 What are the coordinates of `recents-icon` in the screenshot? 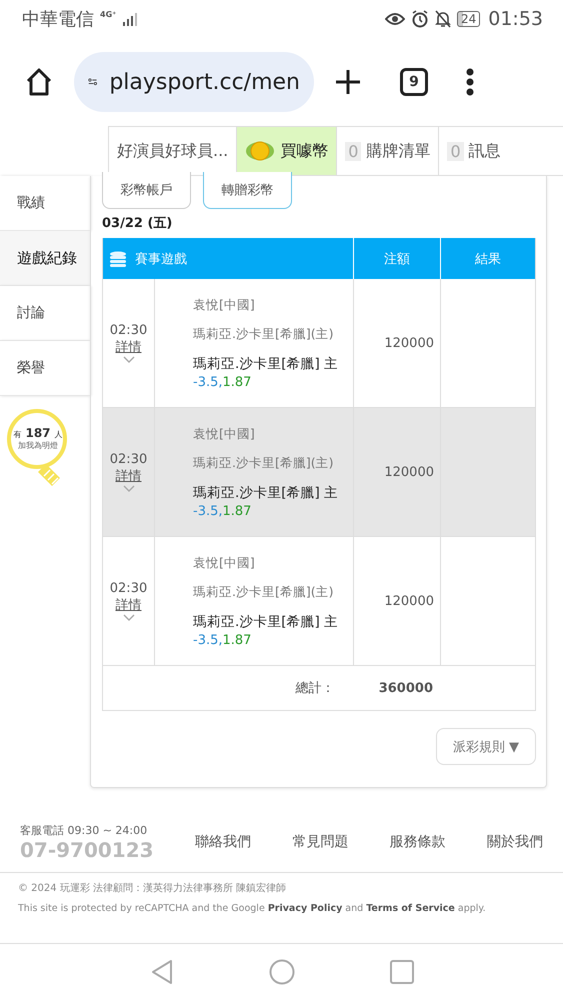 It's located at (402, 972).